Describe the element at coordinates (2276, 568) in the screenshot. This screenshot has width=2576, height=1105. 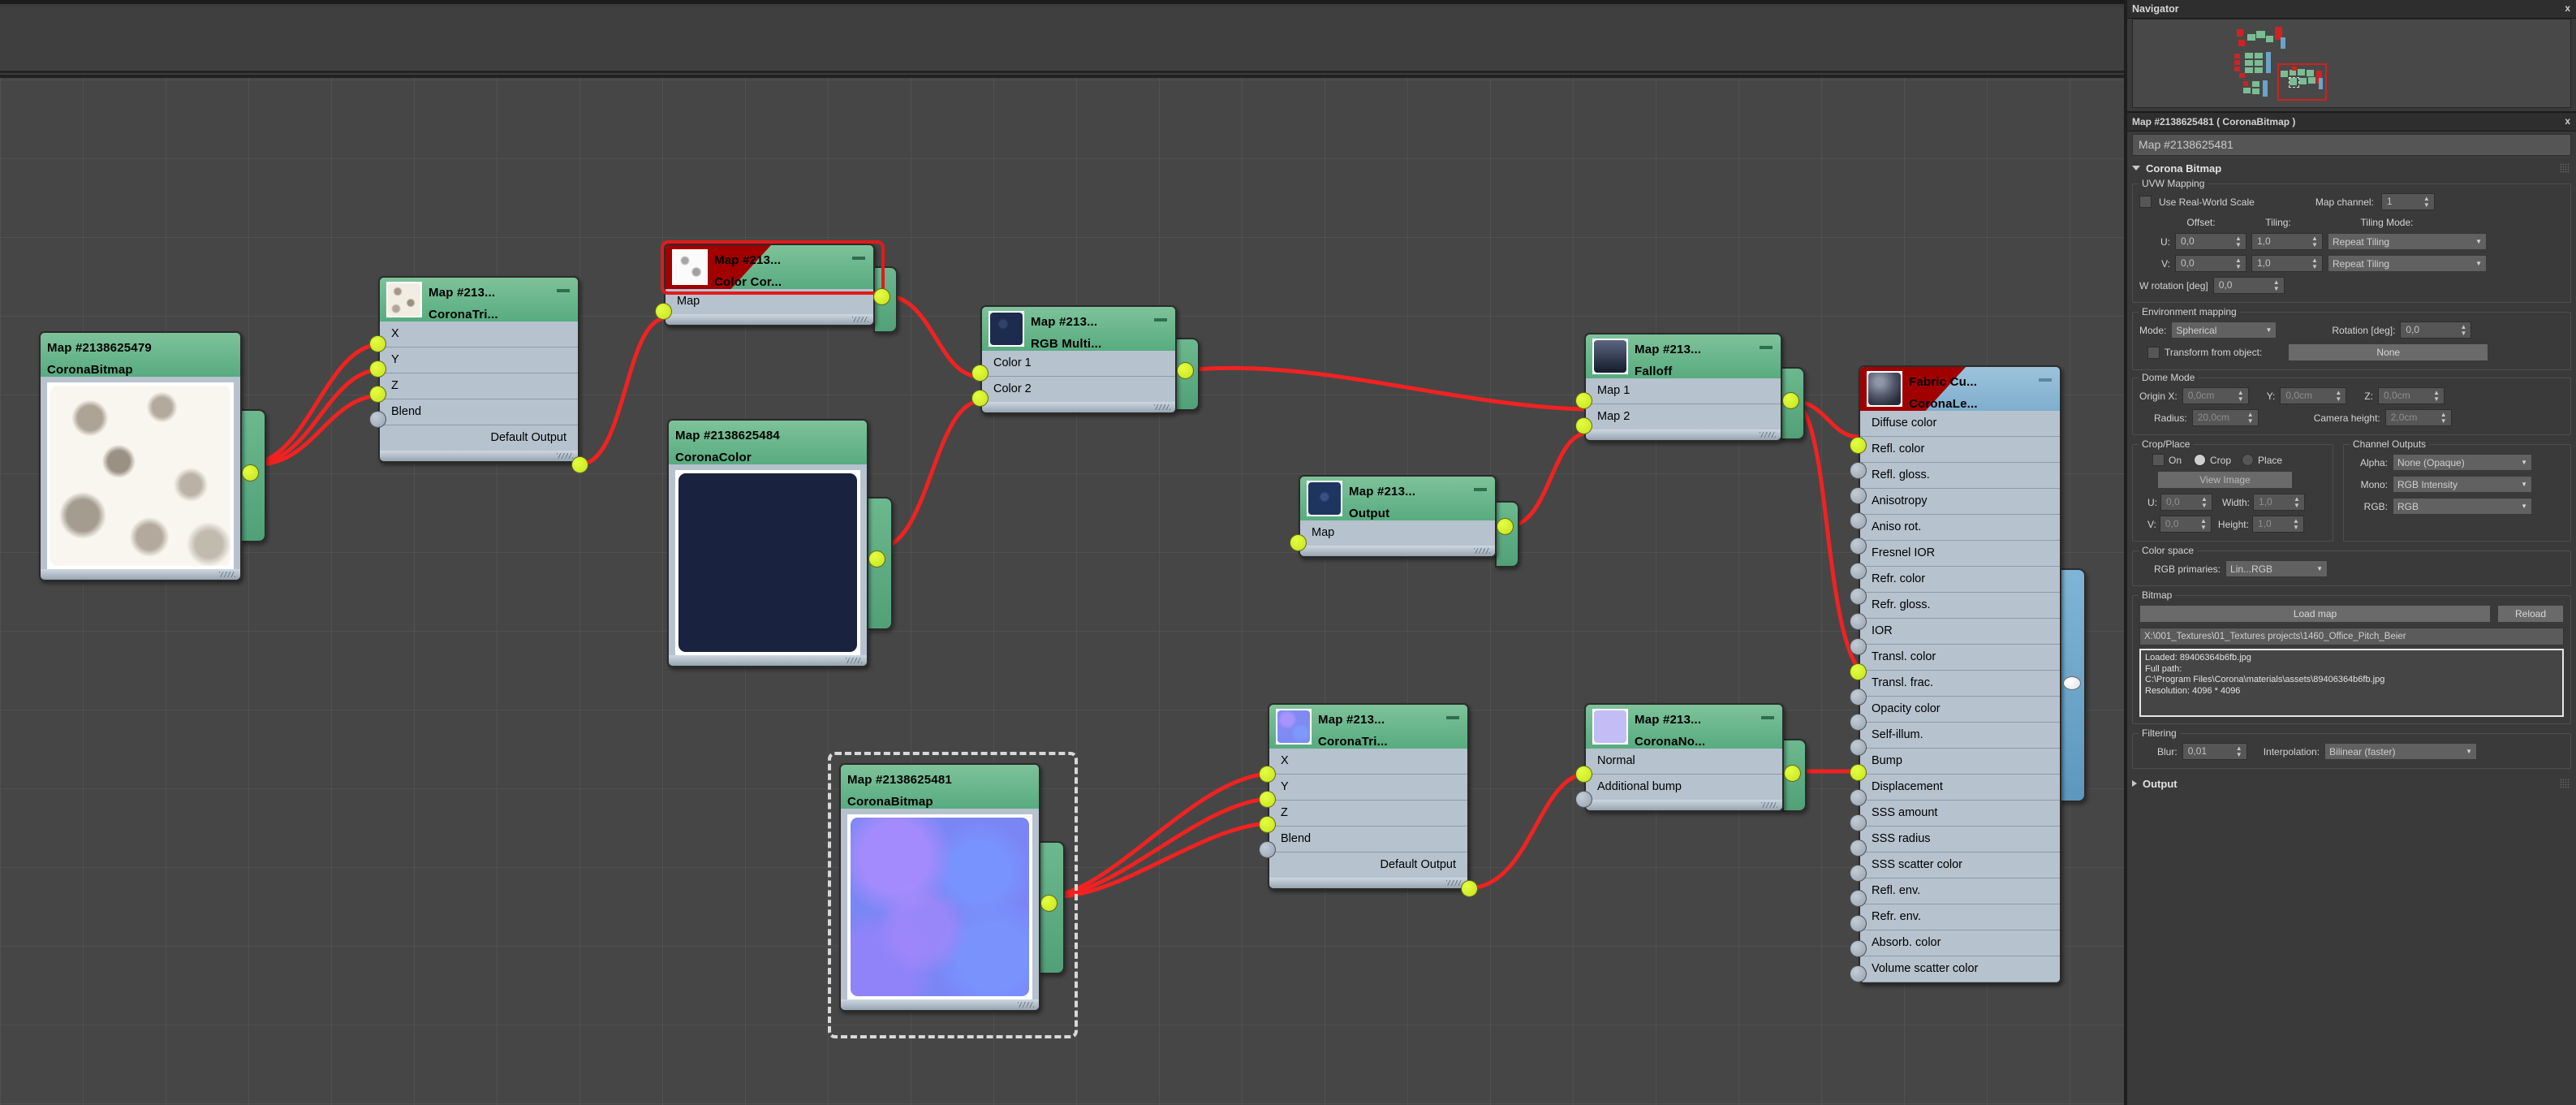
I see `rgb-primaries-select: Lin...RGB ▼` at that location.